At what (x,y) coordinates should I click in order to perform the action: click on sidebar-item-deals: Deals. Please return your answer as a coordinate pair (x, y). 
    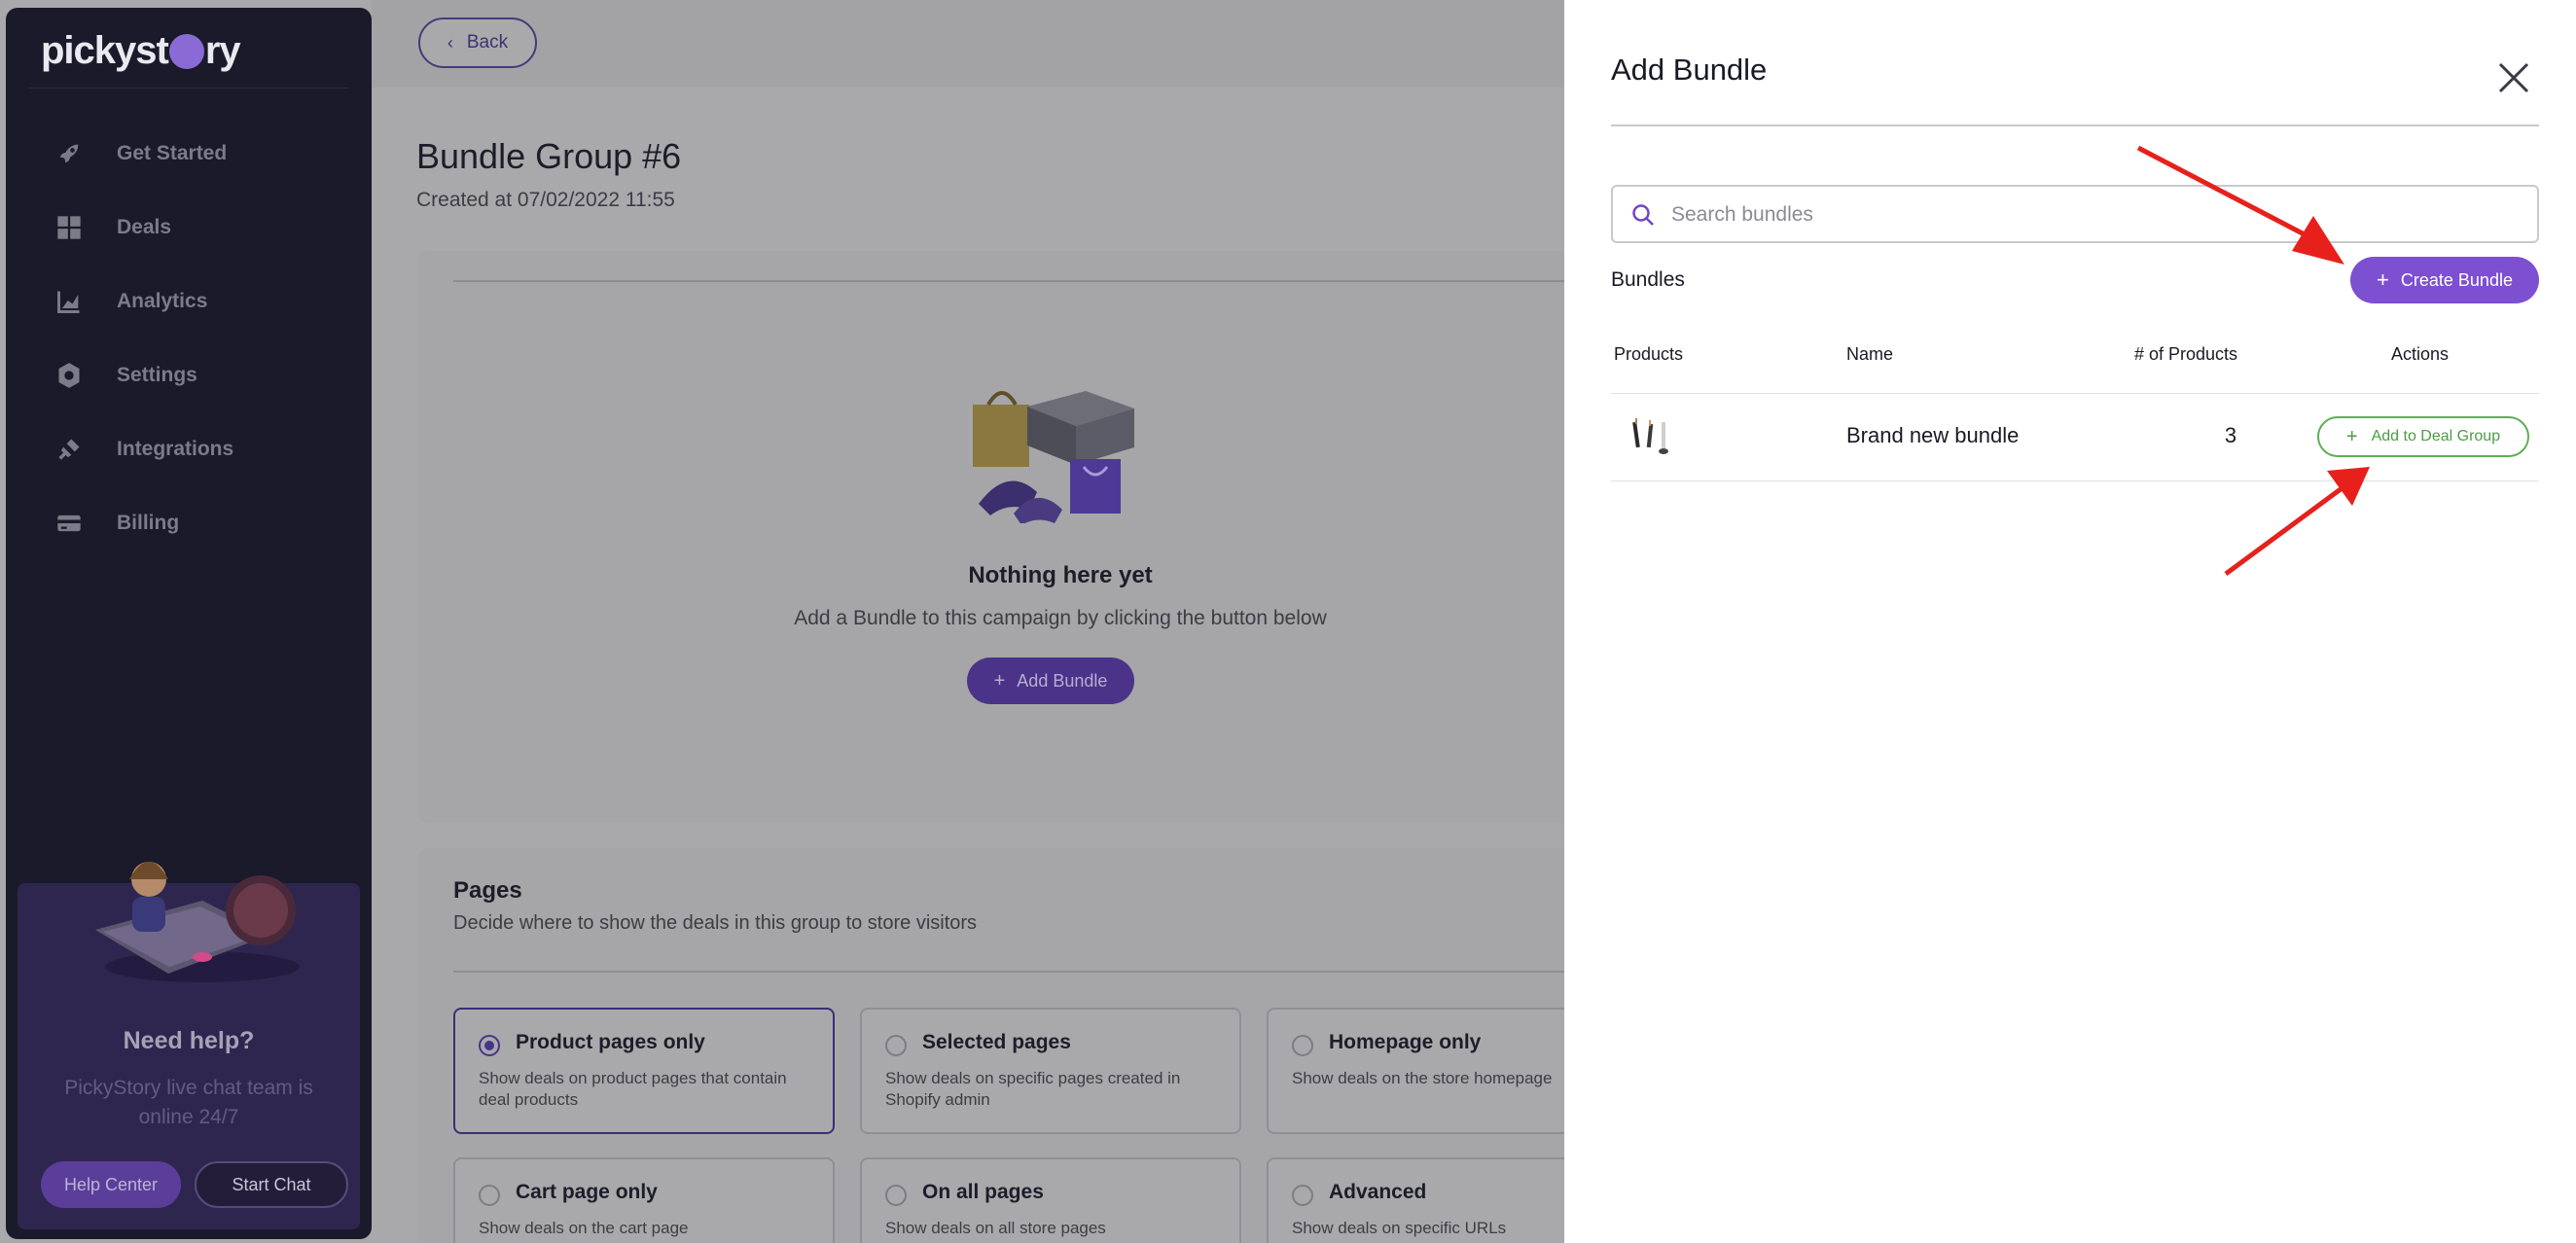
    Looking at the image, I should click on (189, 228).